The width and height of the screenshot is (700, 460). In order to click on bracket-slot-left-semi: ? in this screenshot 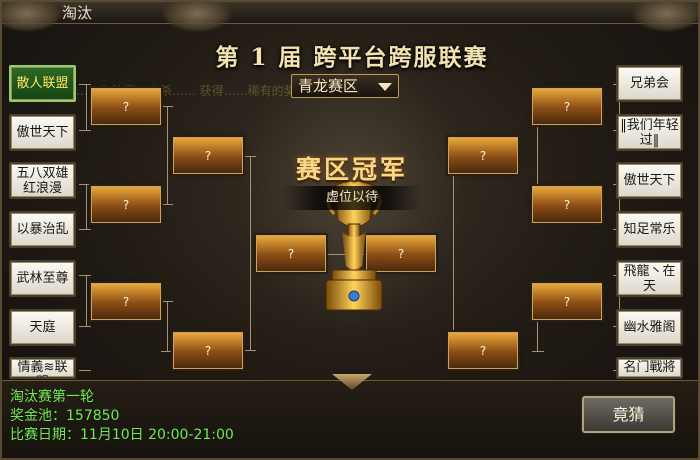, I will do `click(291, 253)`.